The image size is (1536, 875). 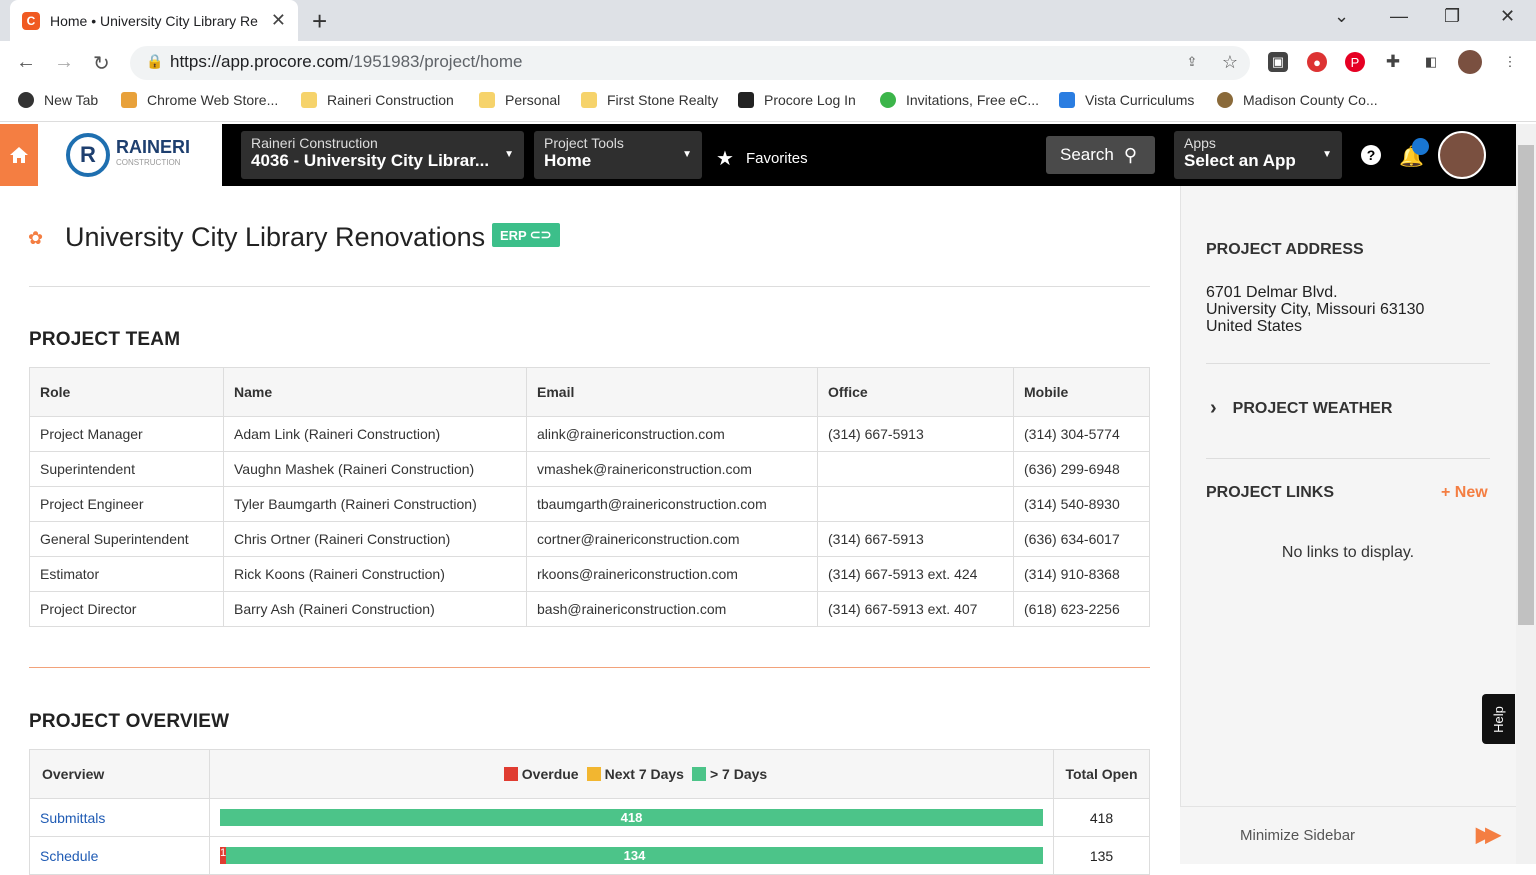 I want to click on bookmark-star-icon: ☆, so click(x=1230, y=62).